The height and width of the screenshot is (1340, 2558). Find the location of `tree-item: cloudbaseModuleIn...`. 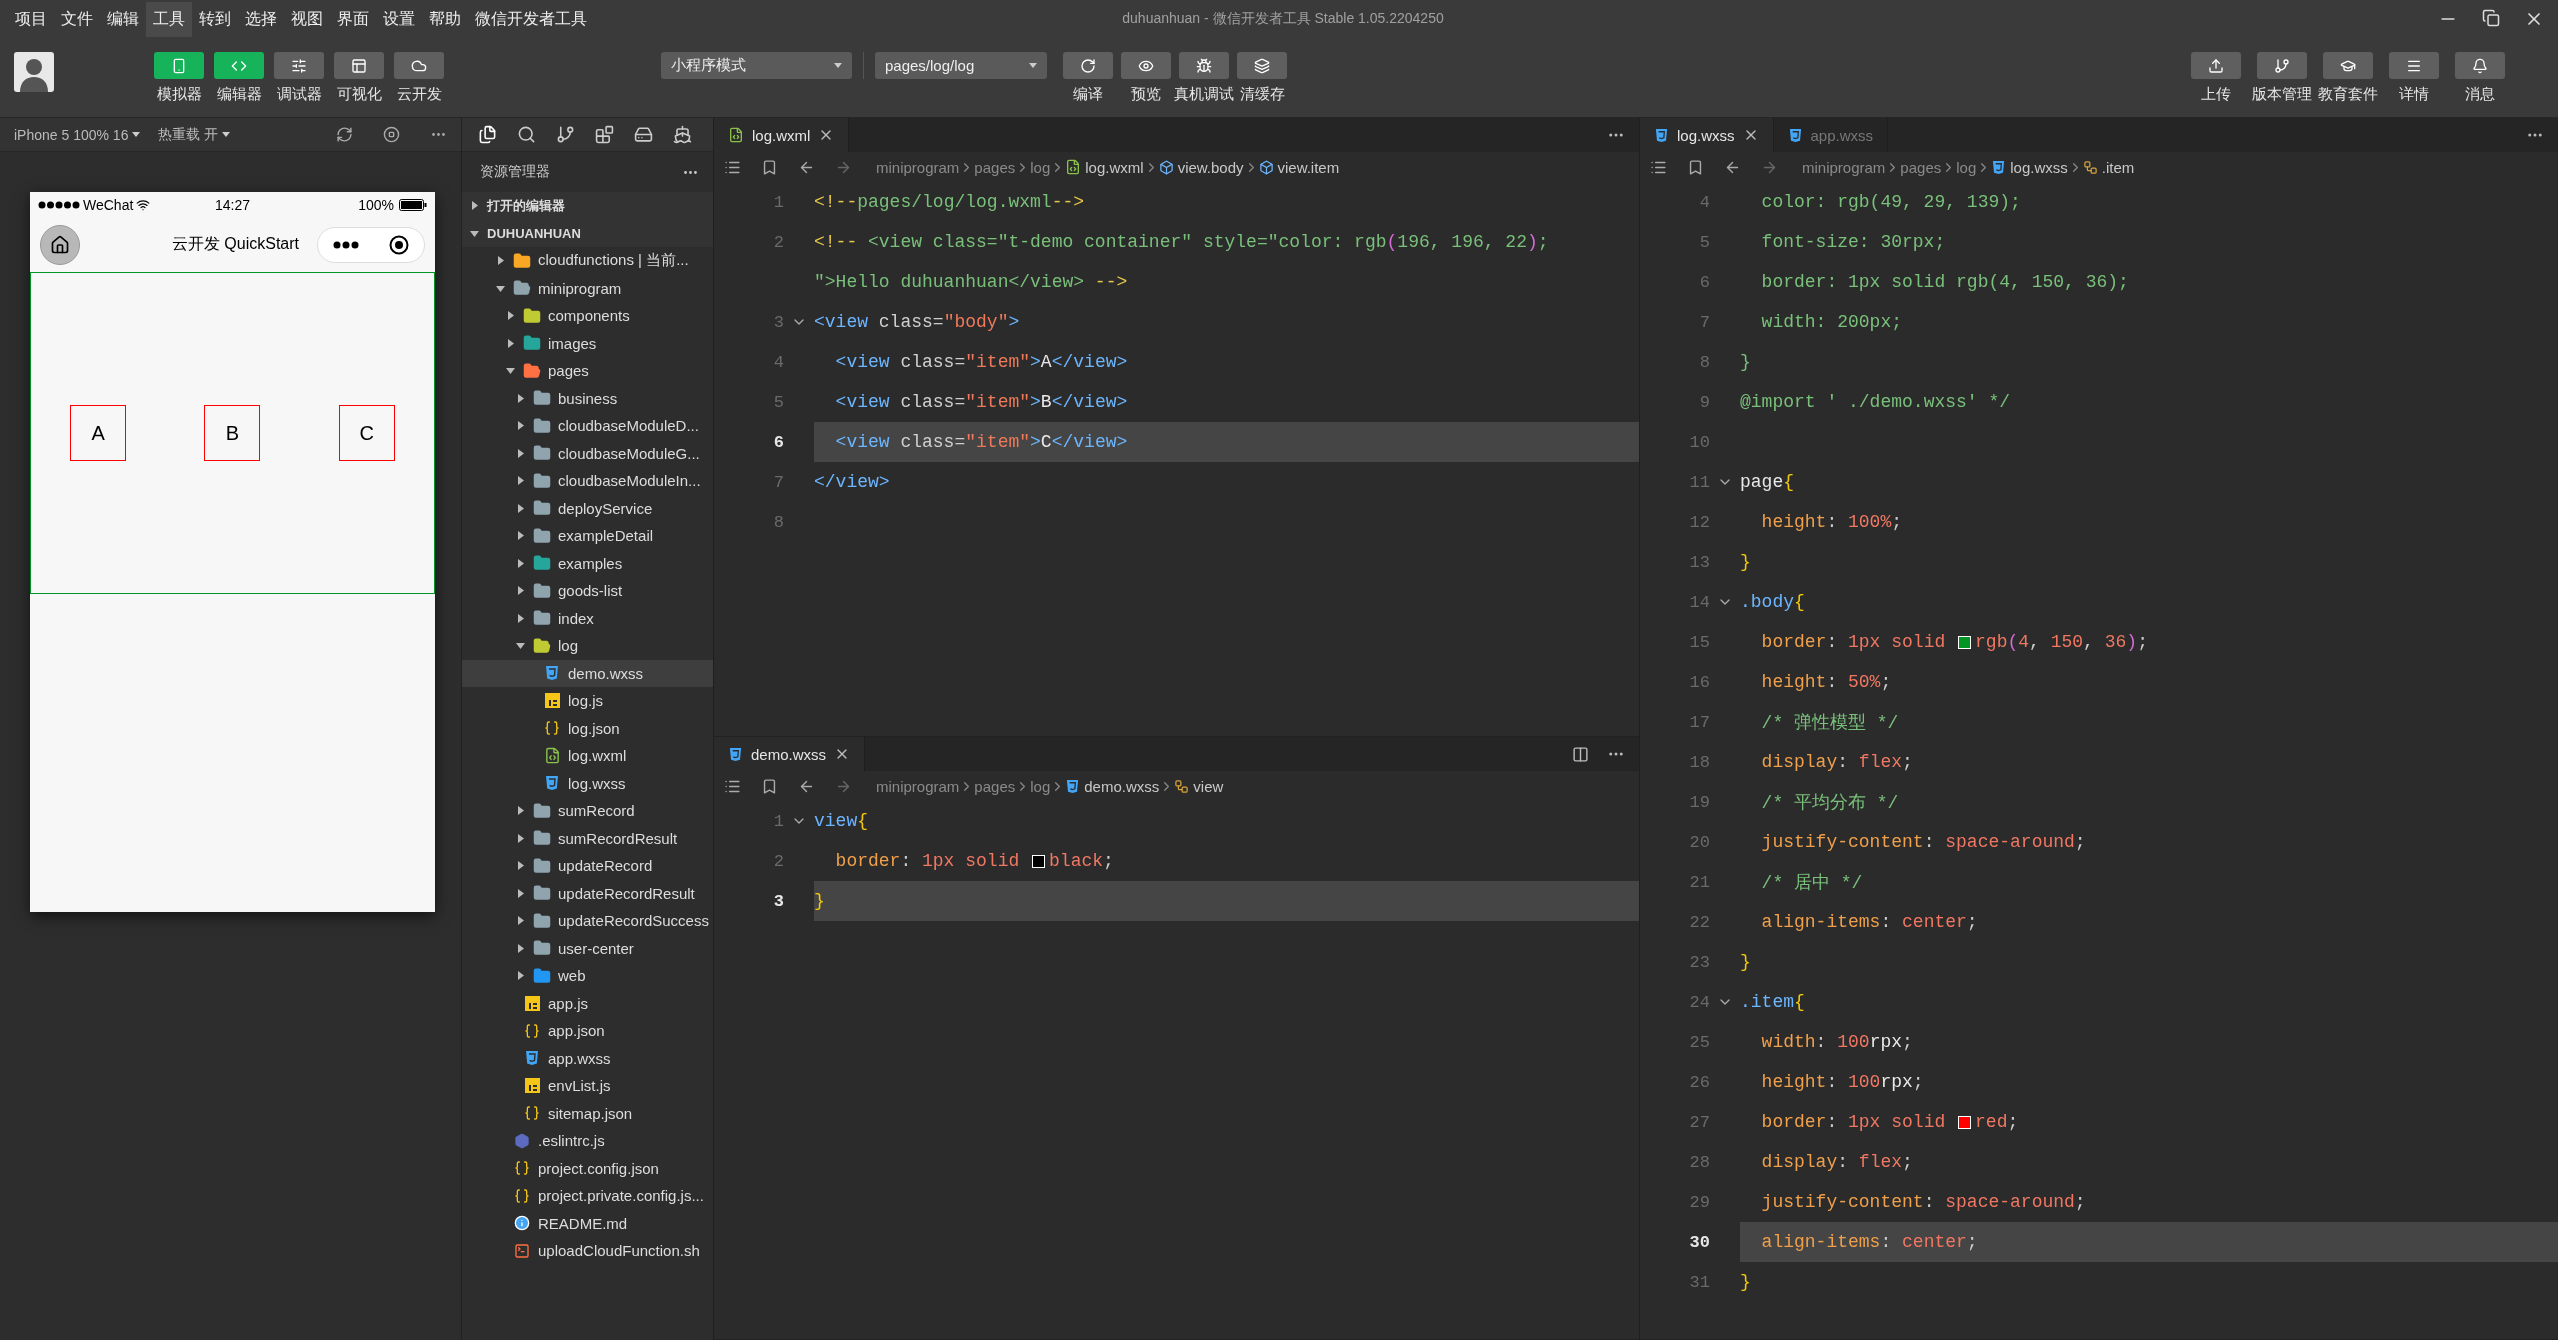

tree-item: cloudbaseModuleIn... is located at coordinates (587, 481).